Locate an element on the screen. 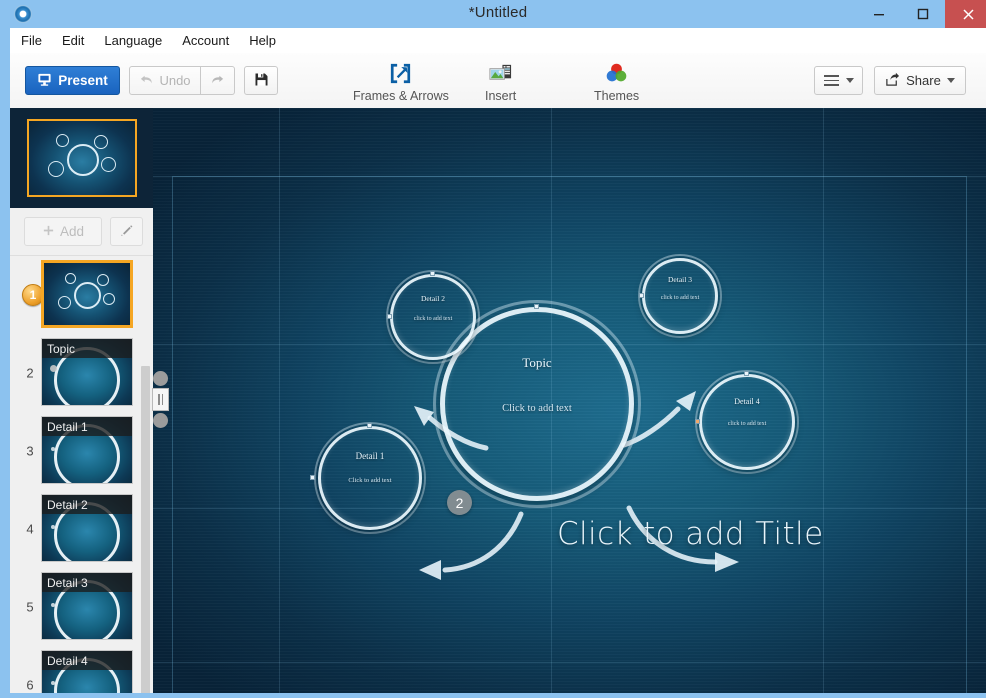 The image size is (986, 698). slide-thumbnail-image: Detail 2 is located at coordinates (87, 528).